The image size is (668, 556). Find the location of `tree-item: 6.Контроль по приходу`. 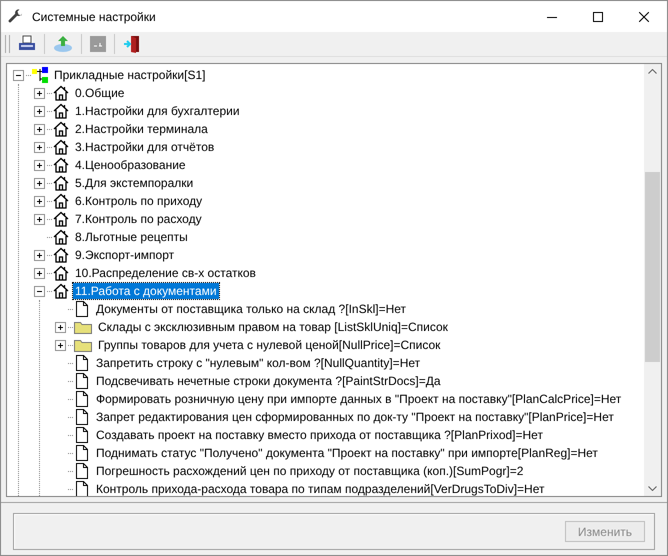

tree-item: 6.Контроль по приходу is located at coordinates (138, 201).